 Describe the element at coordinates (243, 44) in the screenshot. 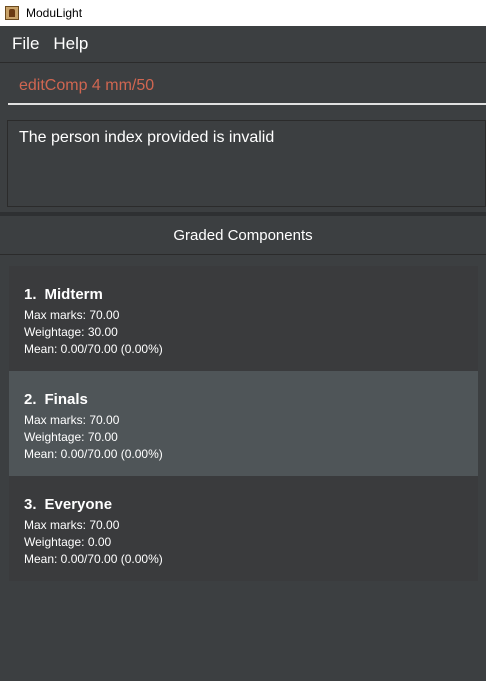

I see `menu-bar: File Help` at that location.